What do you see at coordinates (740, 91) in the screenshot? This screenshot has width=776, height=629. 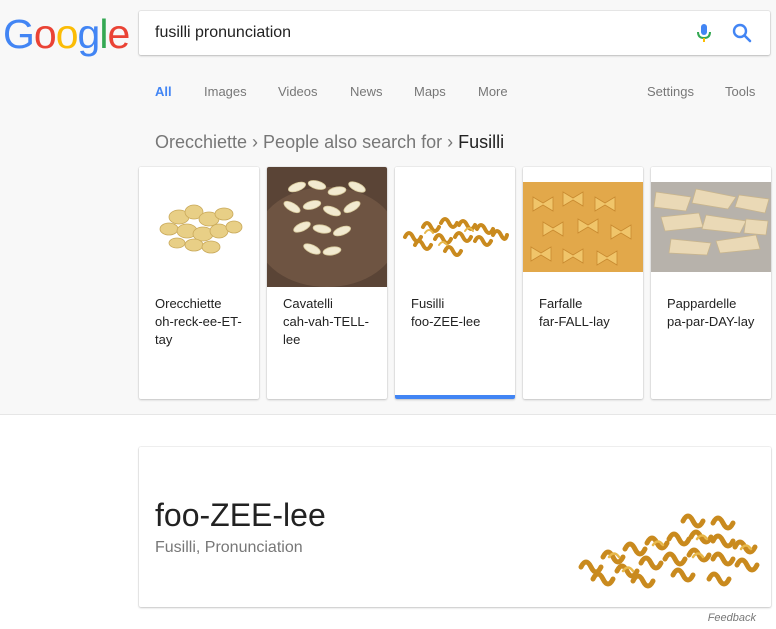 I see `tab-tools: Tools` at bounding box center [740, 91].